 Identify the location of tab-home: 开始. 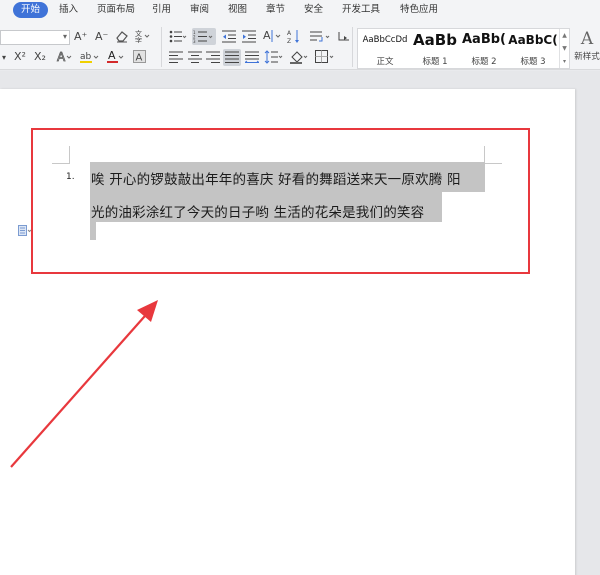
(31, 10).